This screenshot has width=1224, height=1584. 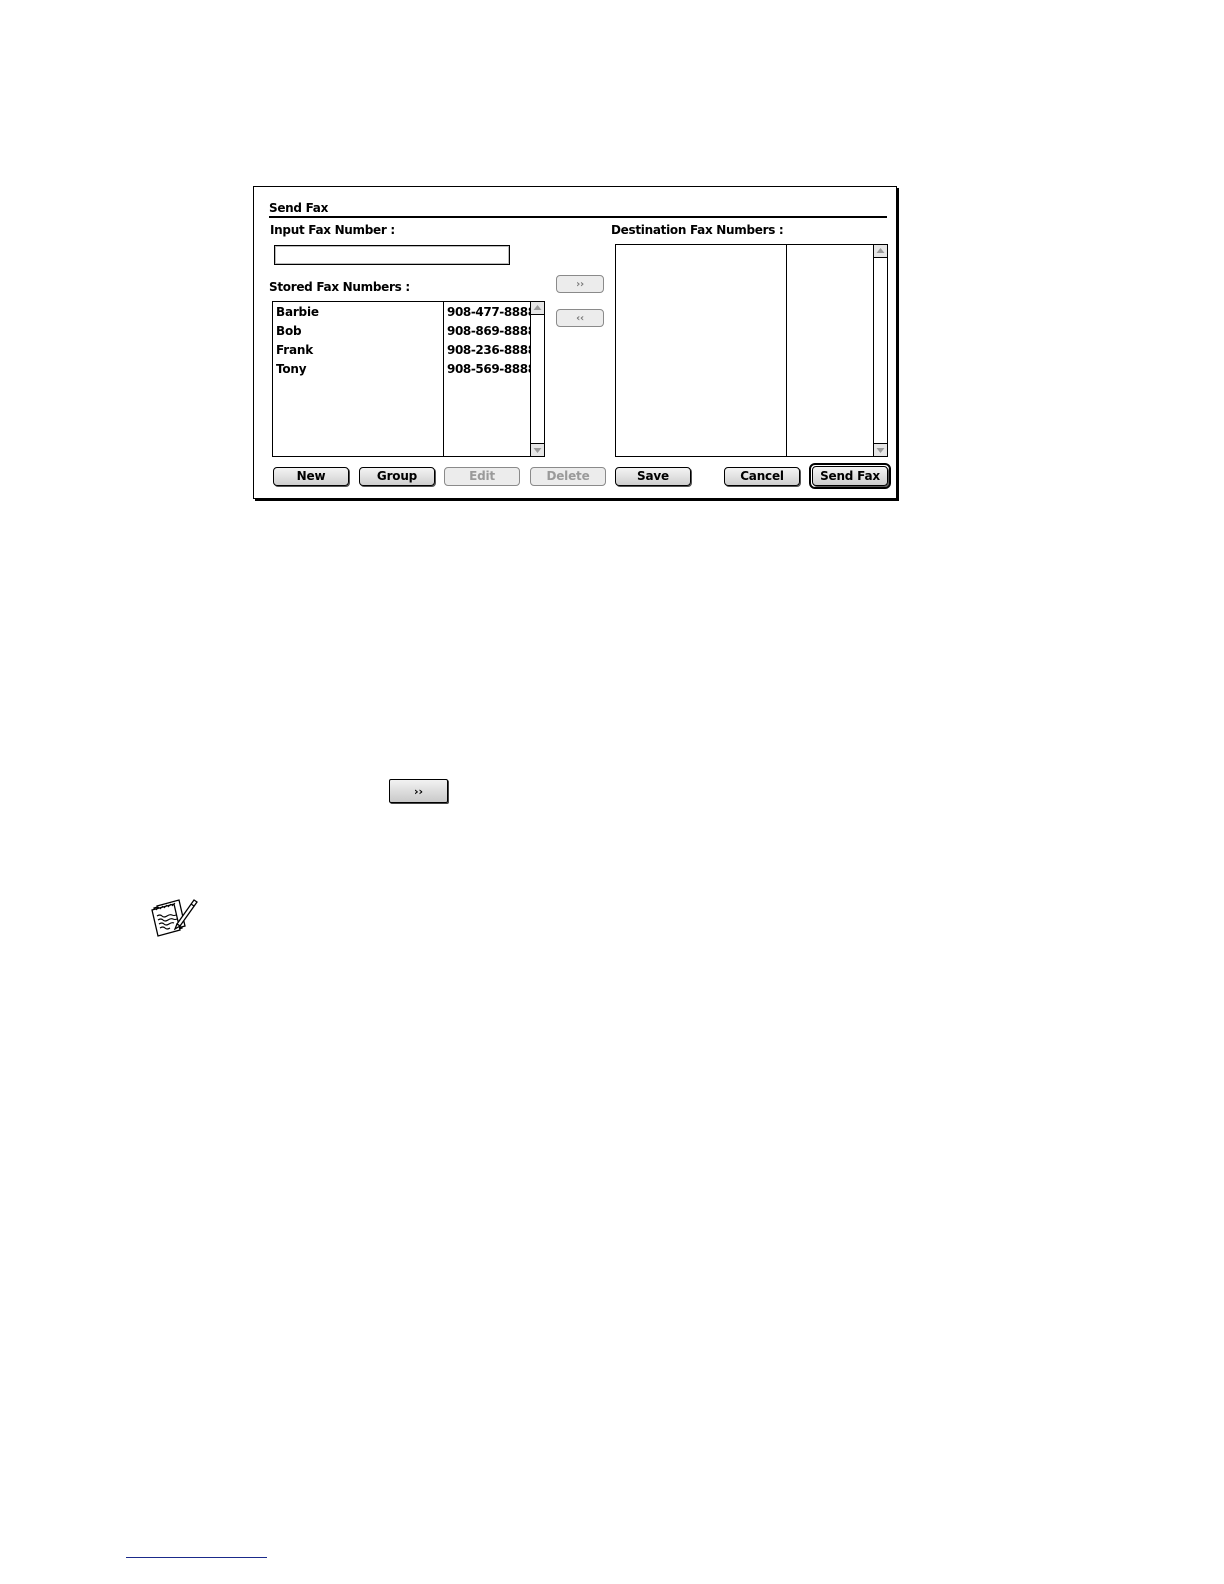 What do you see at coordinates (491, 331) in the screenshot?
I see `contact-fax-number: 908-869-8888` at bounding box center [491, 331].